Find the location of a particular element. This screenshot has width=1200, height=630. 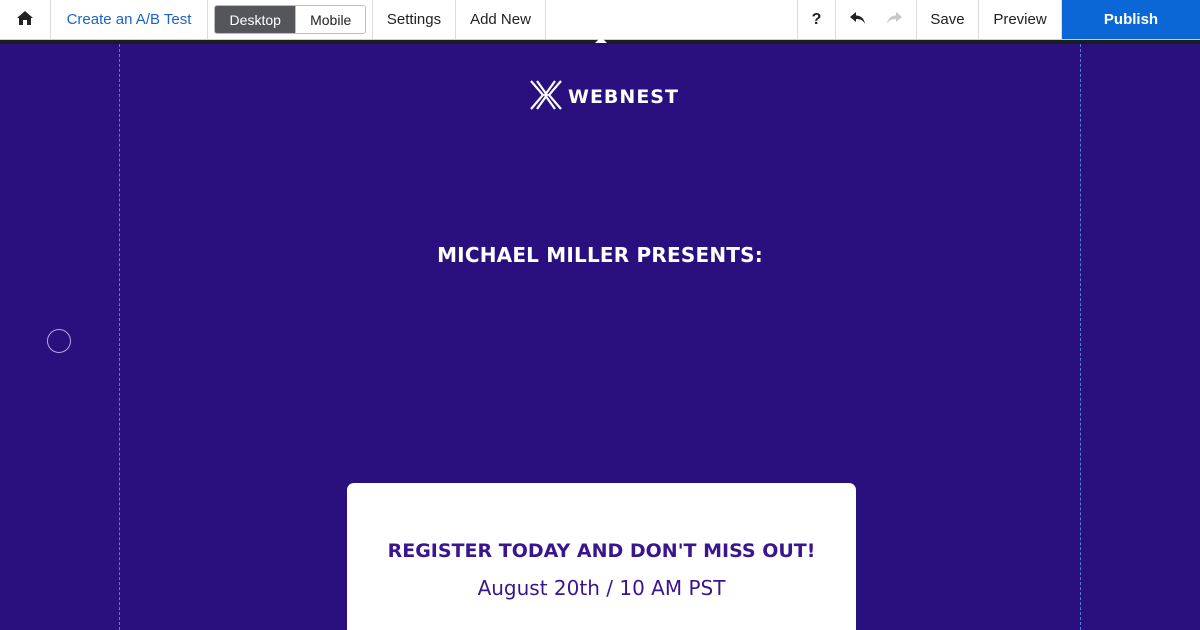

view-mode-group: Desktop Mobile is located at coordinates (290, 19).